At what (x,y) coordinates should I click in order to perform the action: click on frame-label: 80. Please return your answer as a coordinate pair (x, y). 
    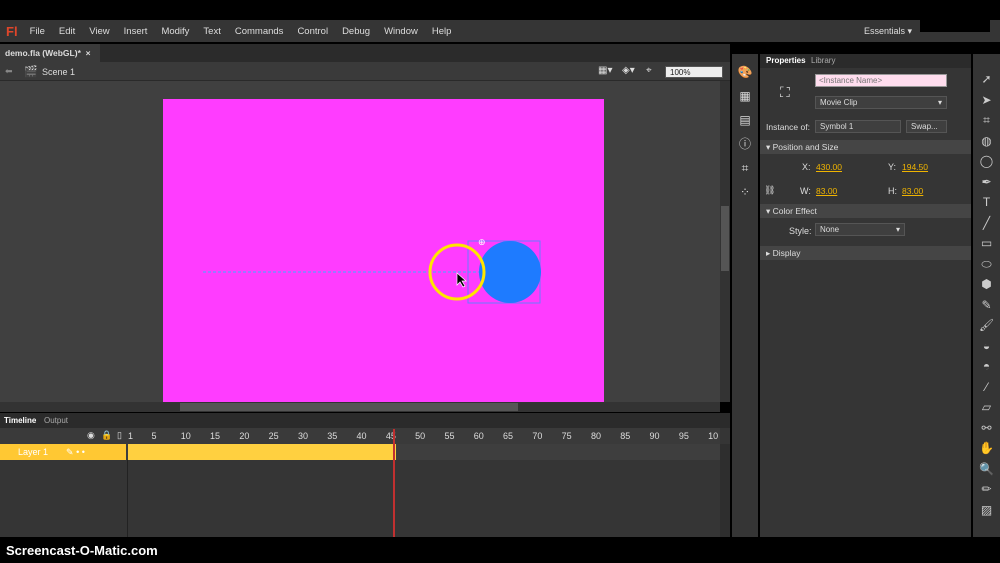
    Looking at the image, I should click on (595, 436).